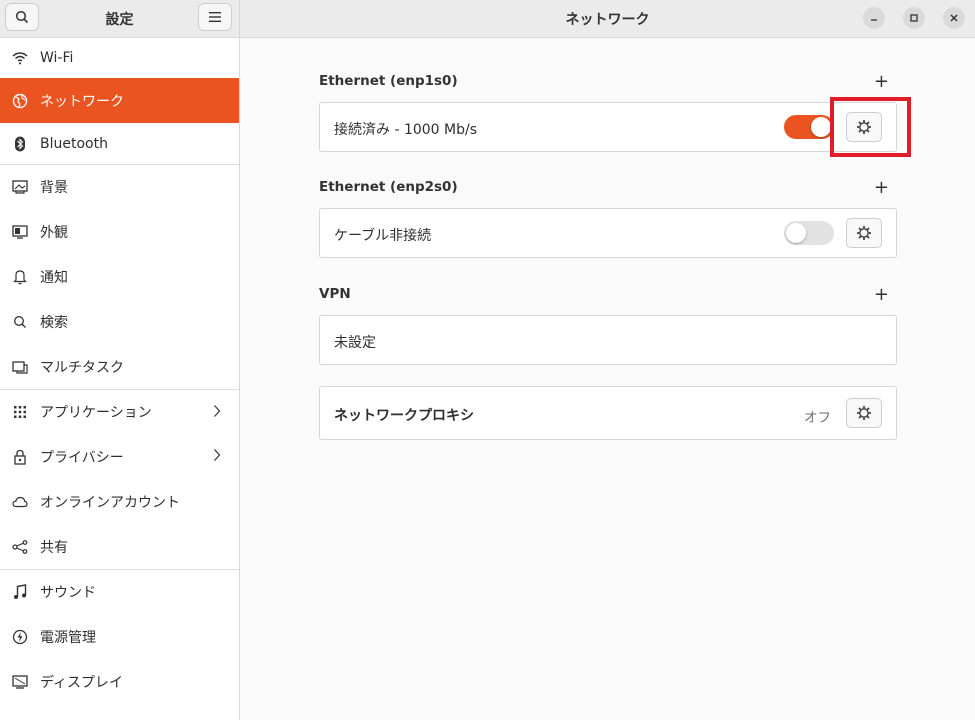 The image size is (975, 720). I want to click on add-ethernet2-button: +, so click(881, 188).